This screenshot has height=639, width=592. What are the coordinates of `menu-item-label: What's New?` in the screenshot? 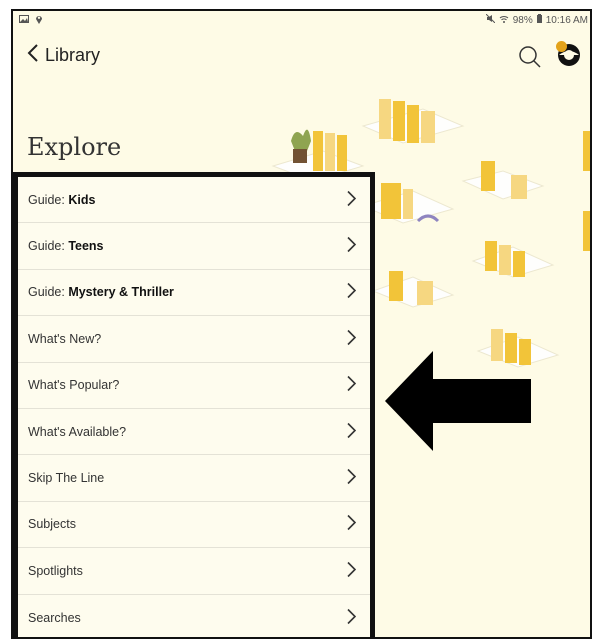 It's located at (65, 338).